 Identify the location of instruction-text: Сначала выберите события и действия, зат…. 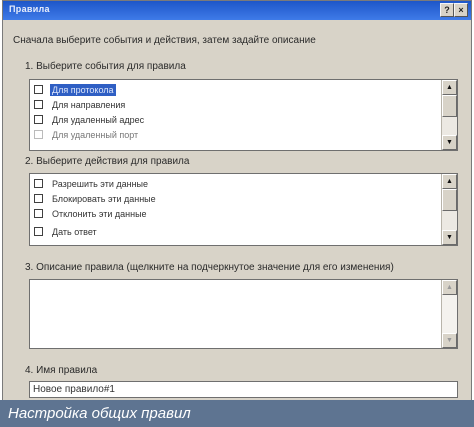
(164, 40).